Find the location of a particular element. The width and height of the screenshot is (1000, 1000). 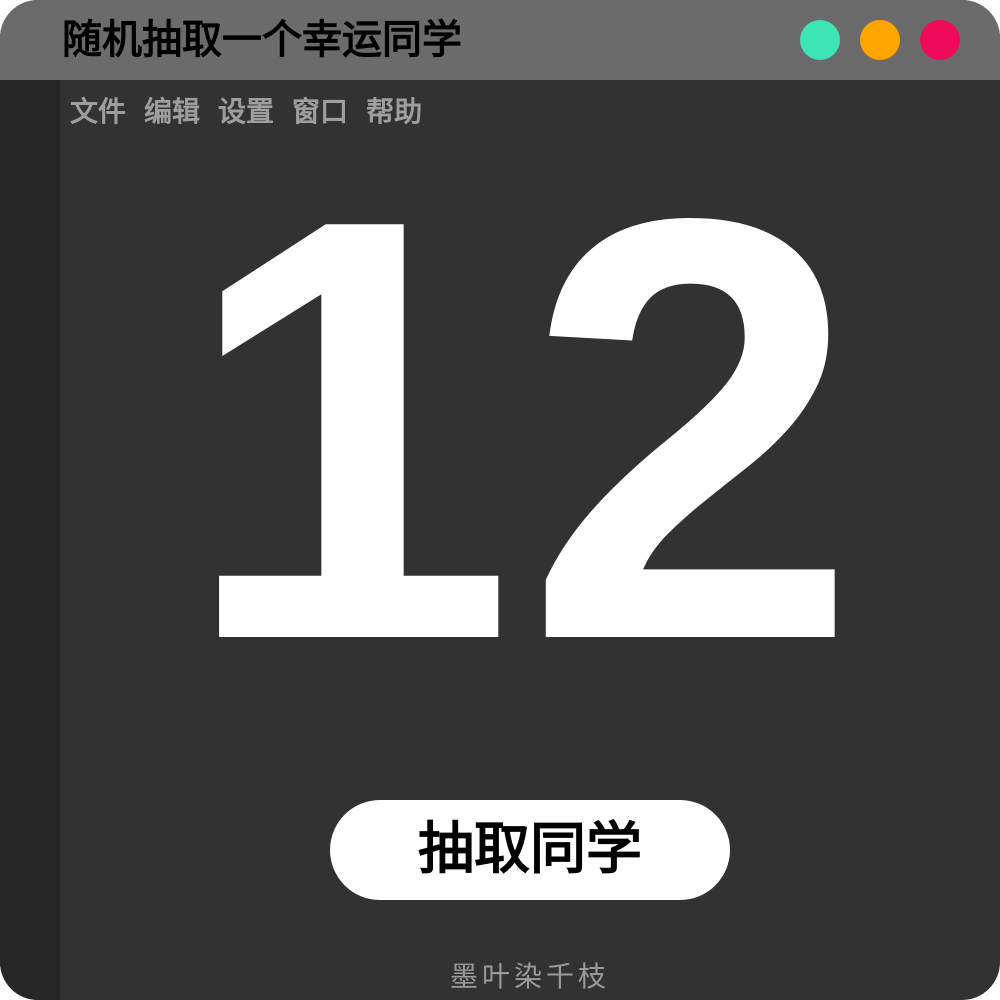

maximize-button is located at coordinates (820, 40).